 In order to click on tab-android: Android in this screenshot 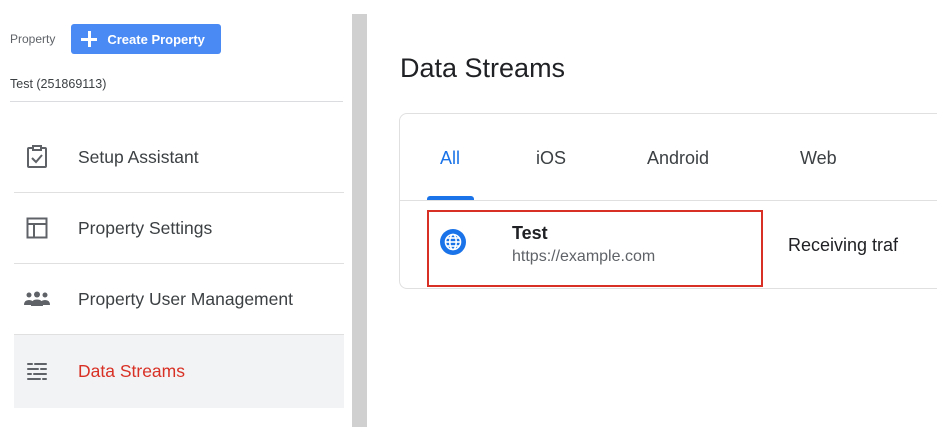, I will do `click(678, 158)`.